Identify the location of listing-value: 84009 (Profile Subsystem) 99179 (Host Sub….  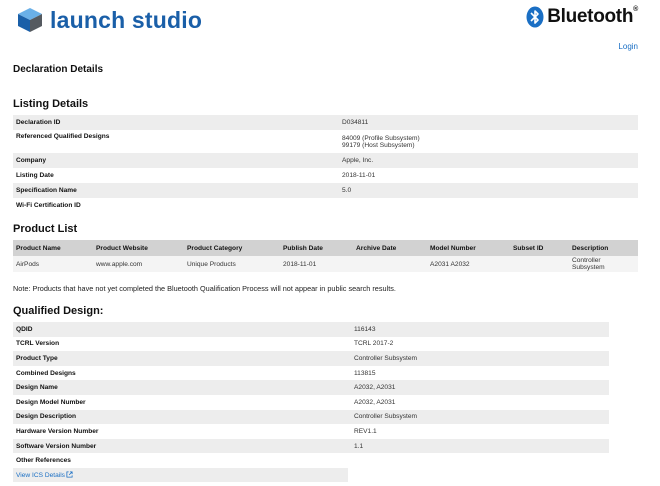
(488, 141).